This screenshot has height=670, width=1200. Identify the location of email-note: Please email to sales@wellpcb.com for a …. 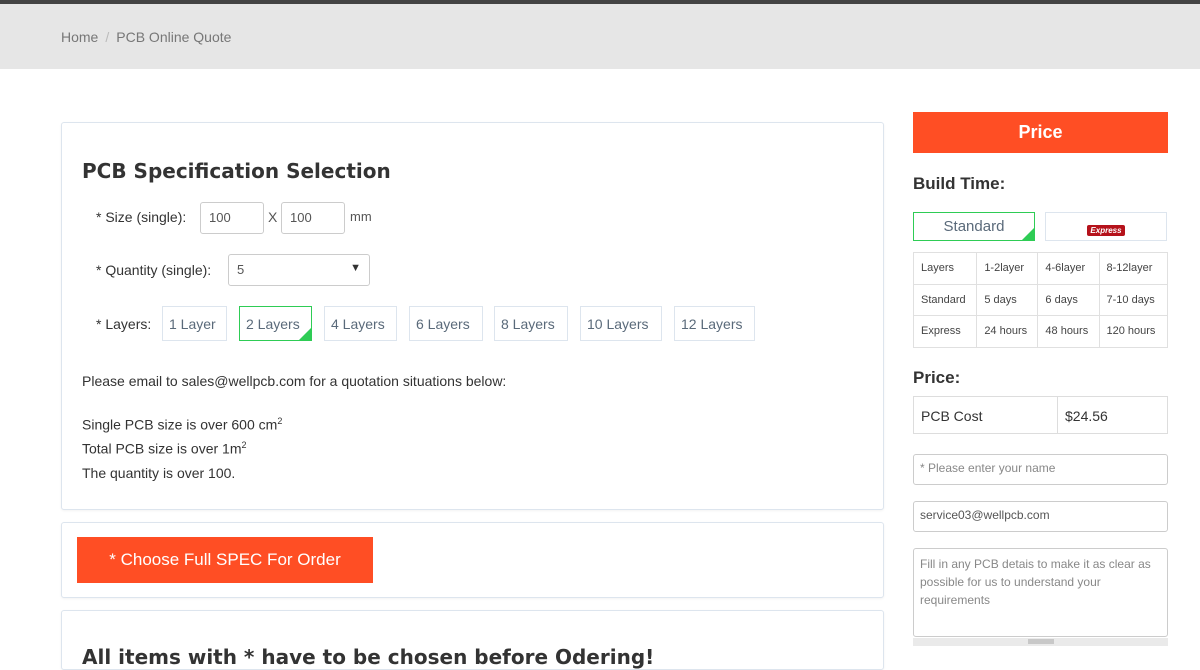
(294, 381).